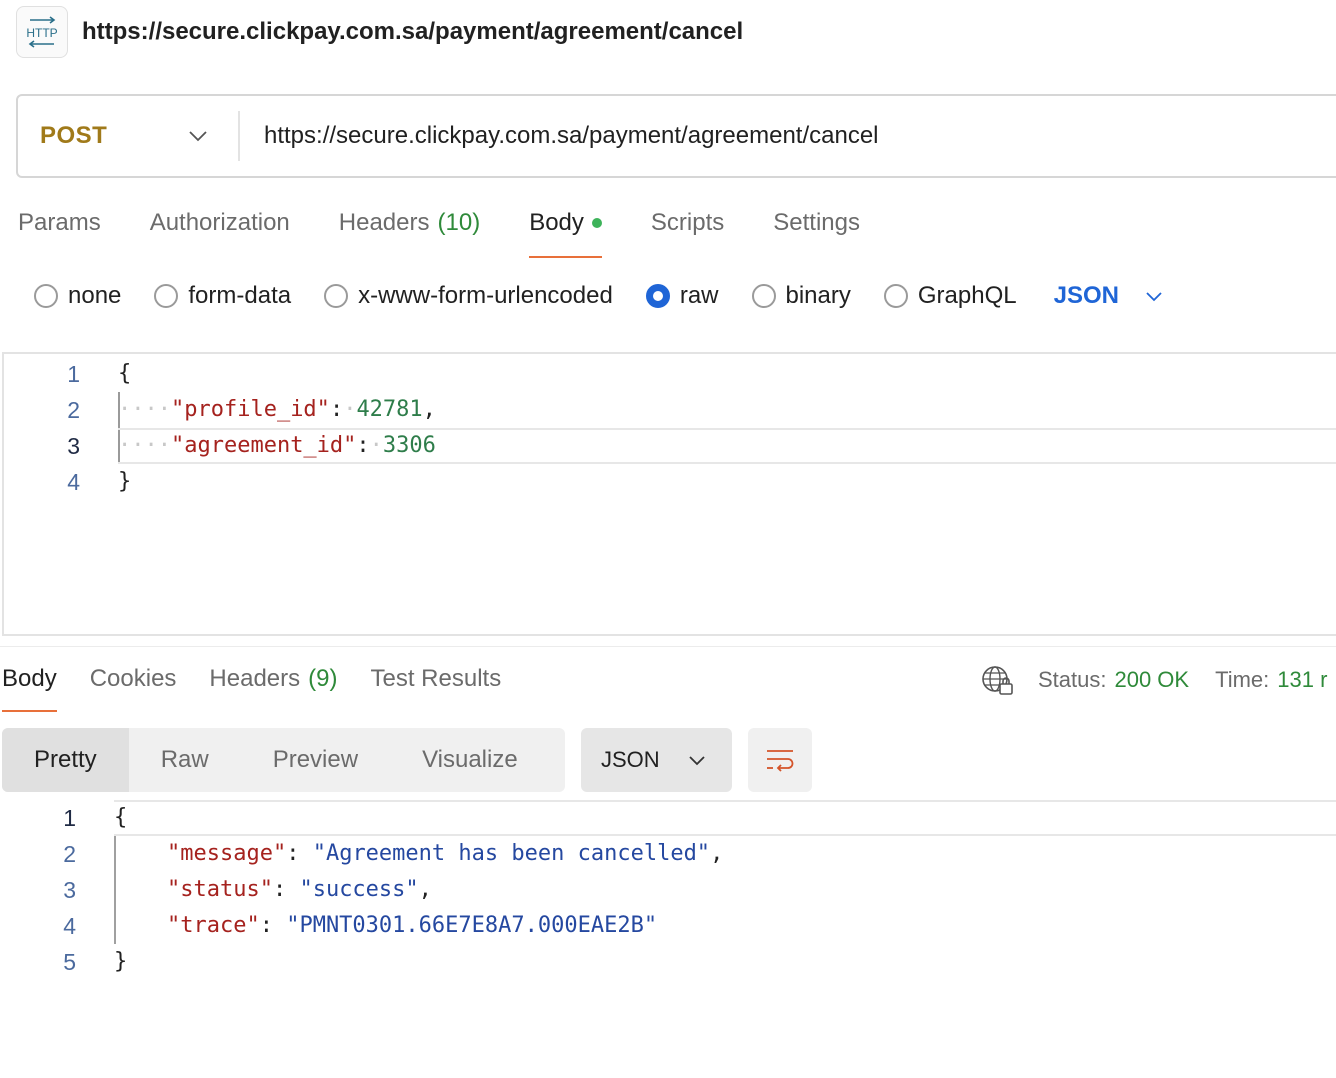 The image size is (1336, 1078). What do you see at coordinates (1072, 679) in the screenshot?
I see `status-label: Status:` at bounding box center [1072, 679].